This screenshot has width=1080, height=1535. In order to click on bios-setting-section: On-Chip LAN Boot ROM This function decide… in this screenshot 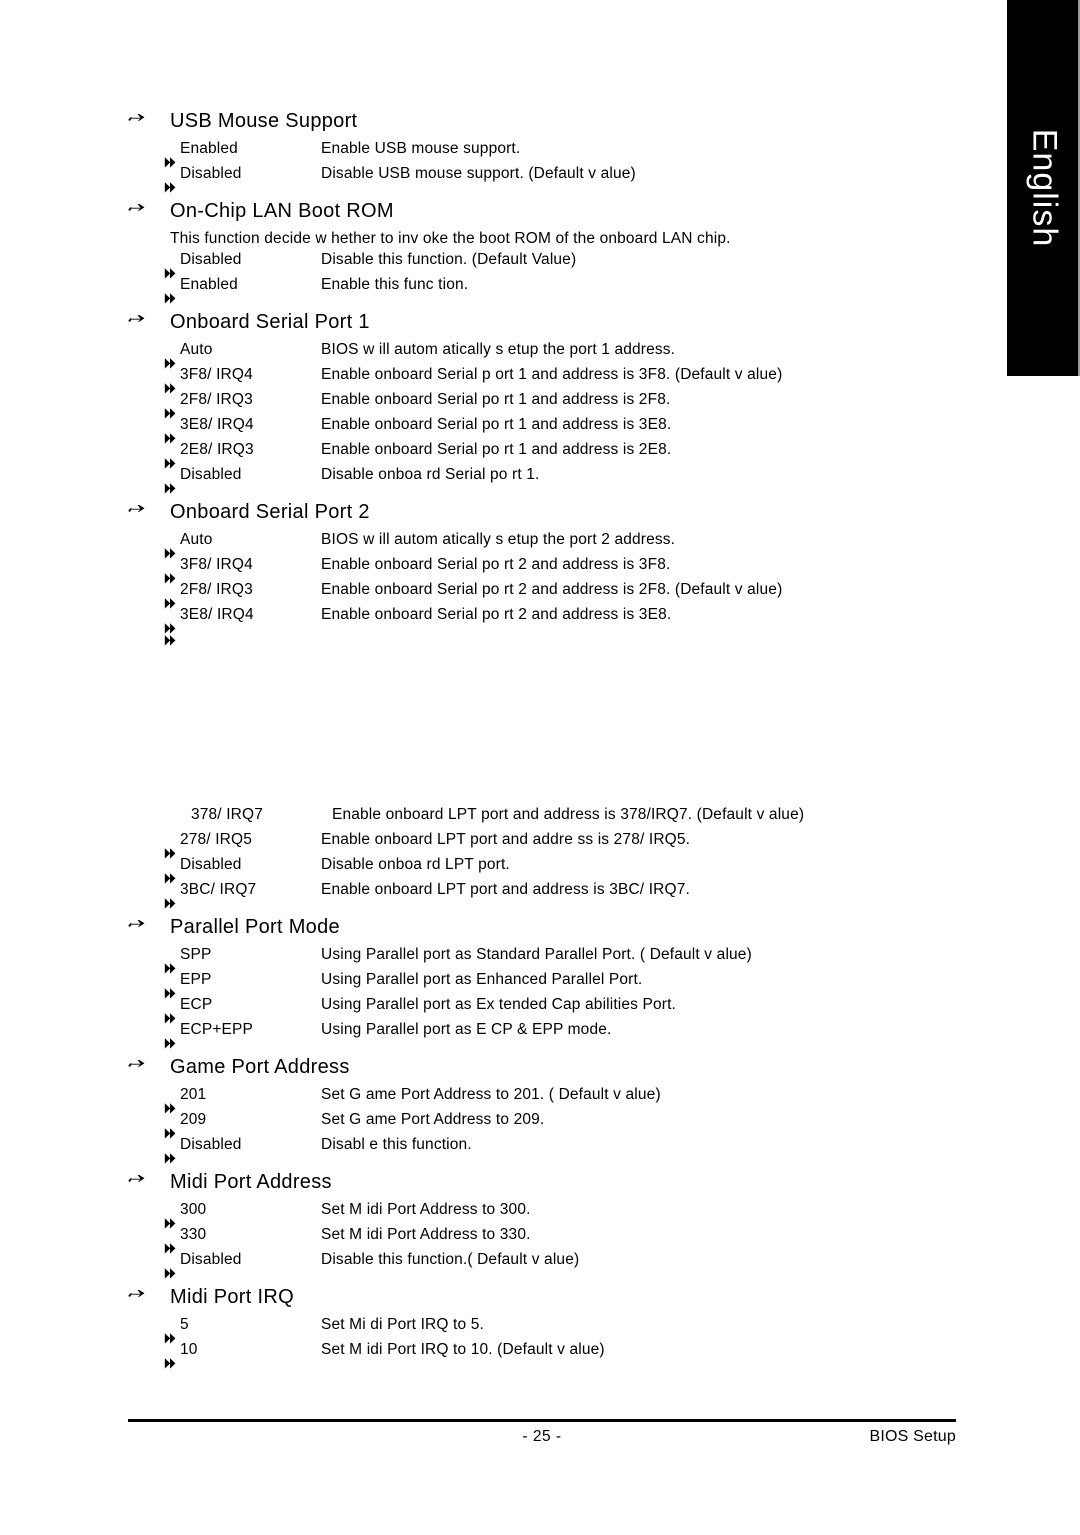, I will do `click(543, 249)`.